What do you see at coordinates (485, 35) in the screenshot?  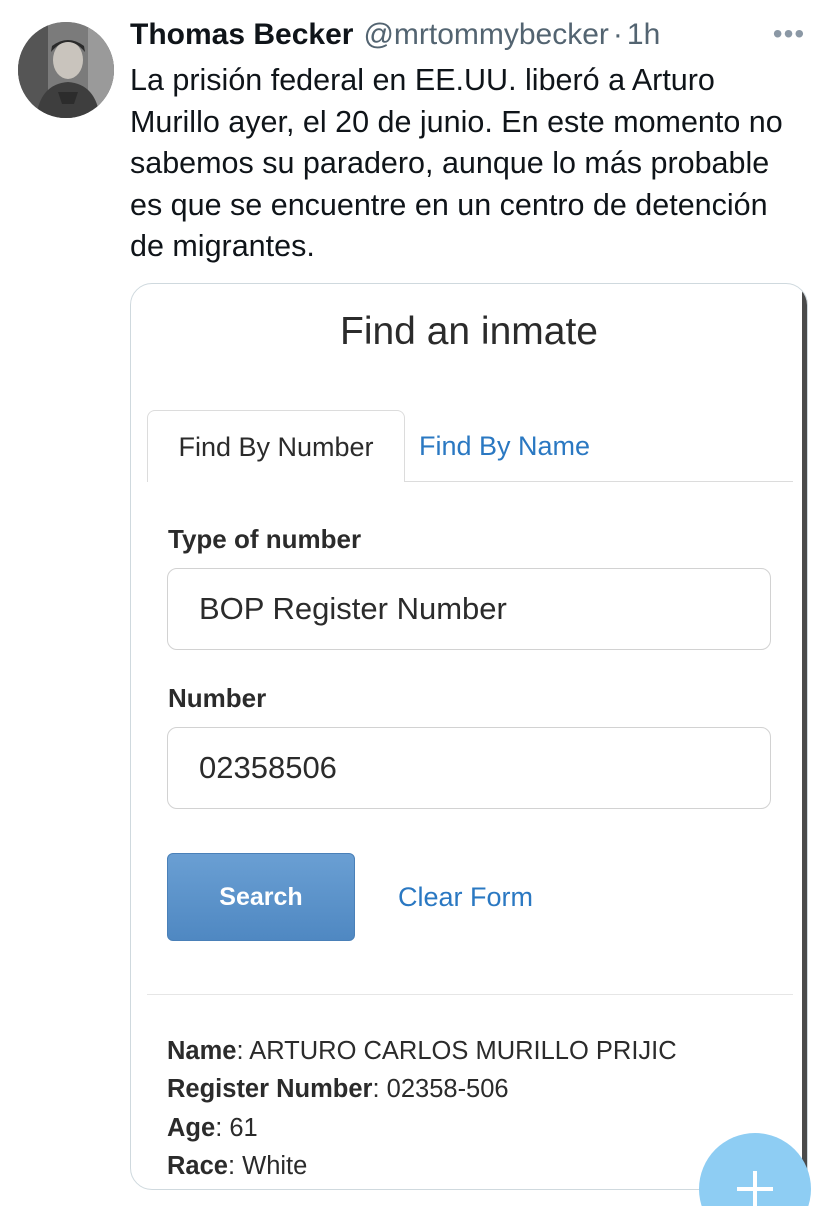 I see `user-handle: @mrtommybecker` at bounding box center [485, 35].